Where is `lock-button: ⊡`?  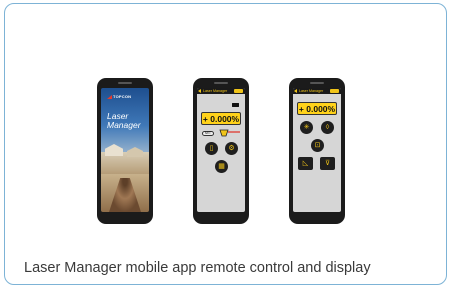 lock-button: ⊡ is located at coordinates (317, 145).